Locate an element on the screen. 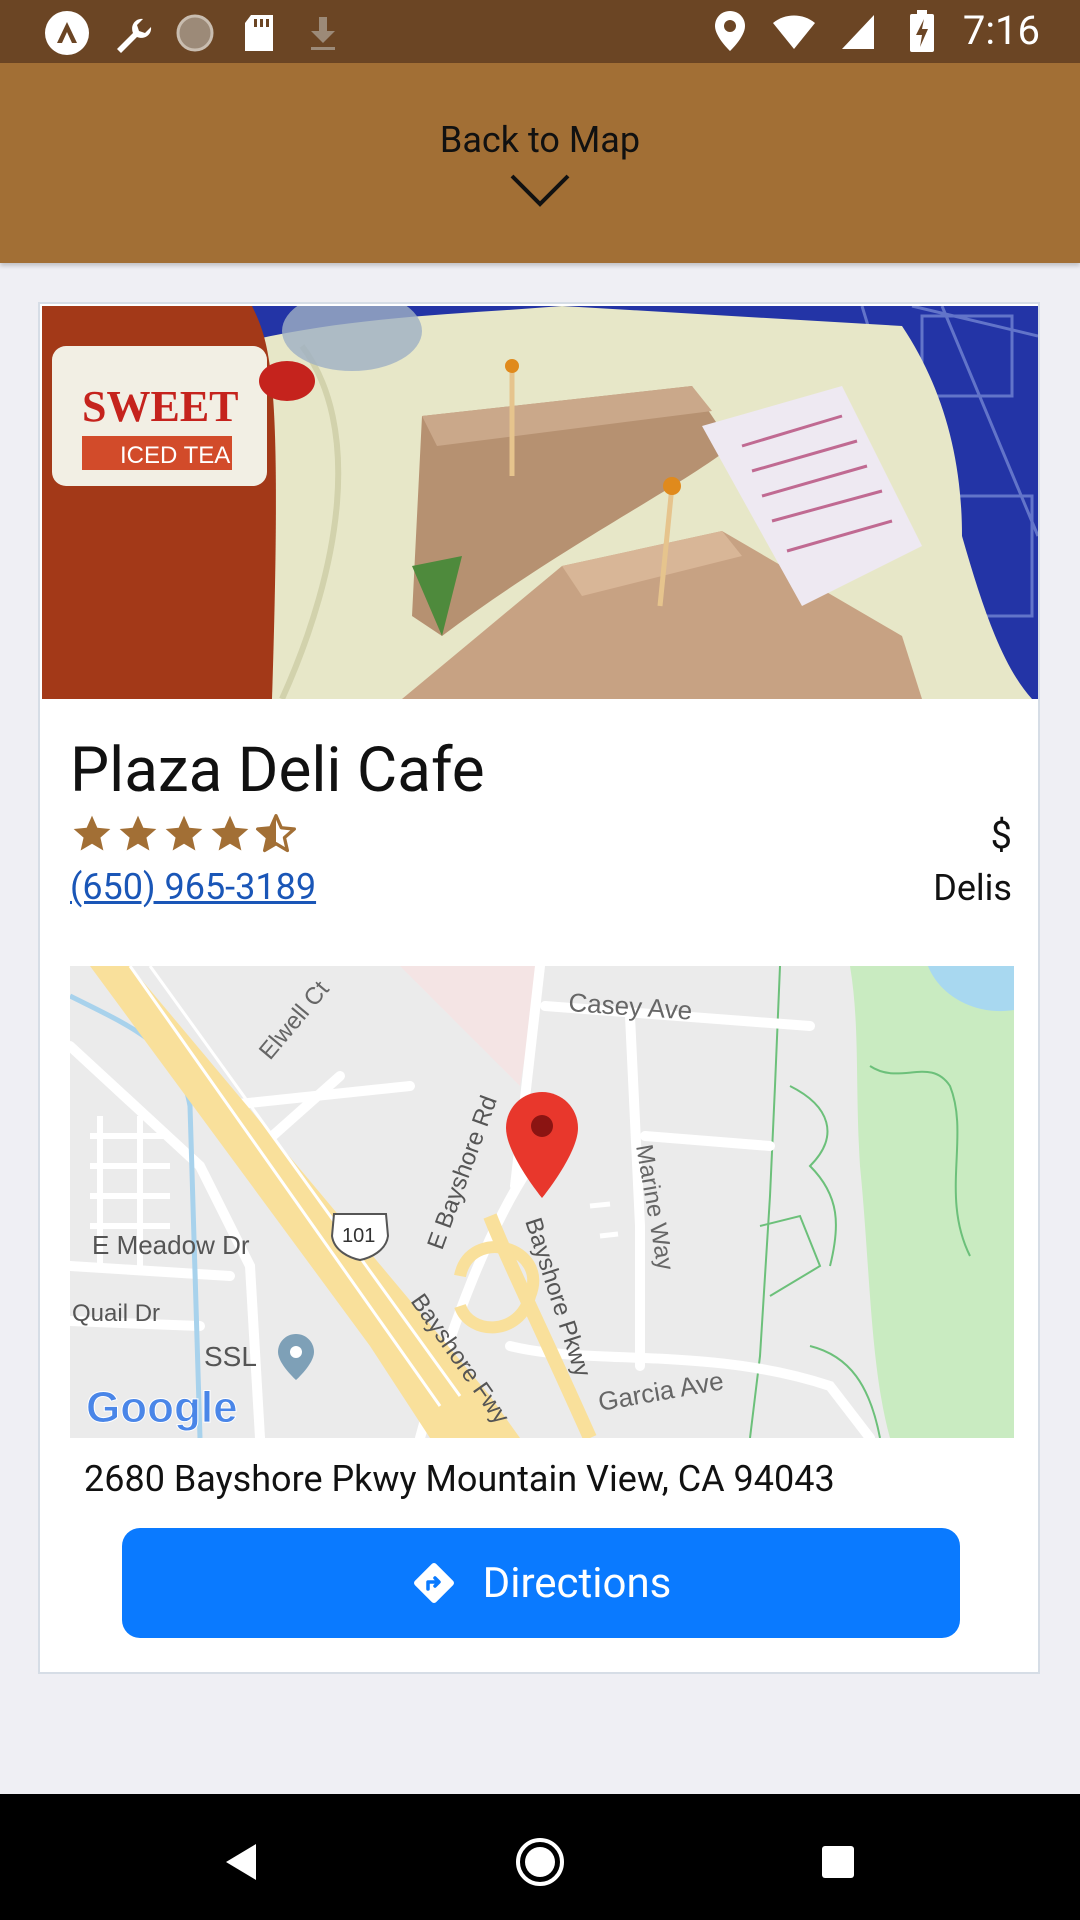 The width and height of the screenshot is (1080, 1920). svg-text: SWEET is located at coordinates (160, 406).